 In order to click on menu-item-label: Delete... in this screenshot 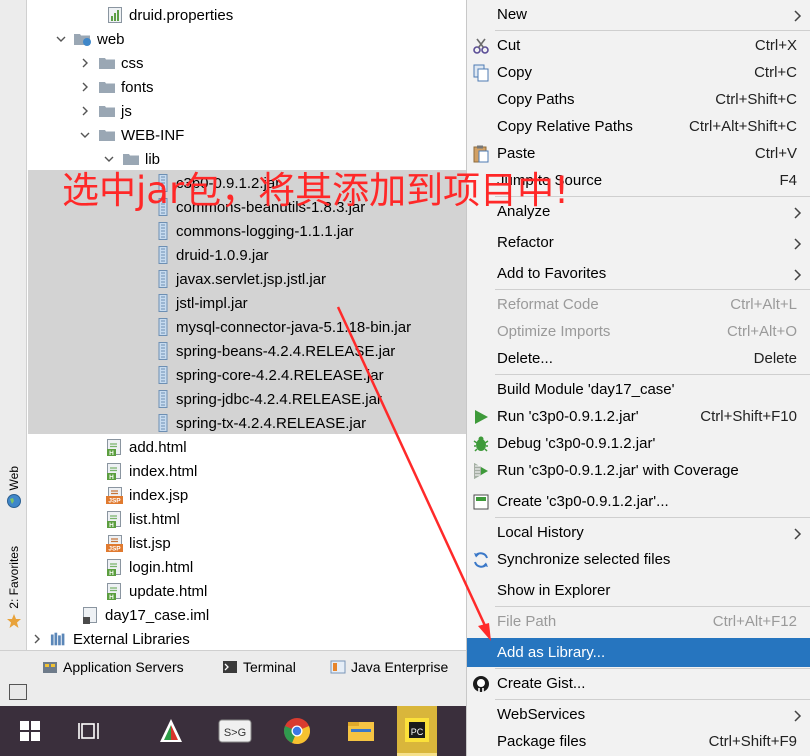, I will do `click(525, 358)`.